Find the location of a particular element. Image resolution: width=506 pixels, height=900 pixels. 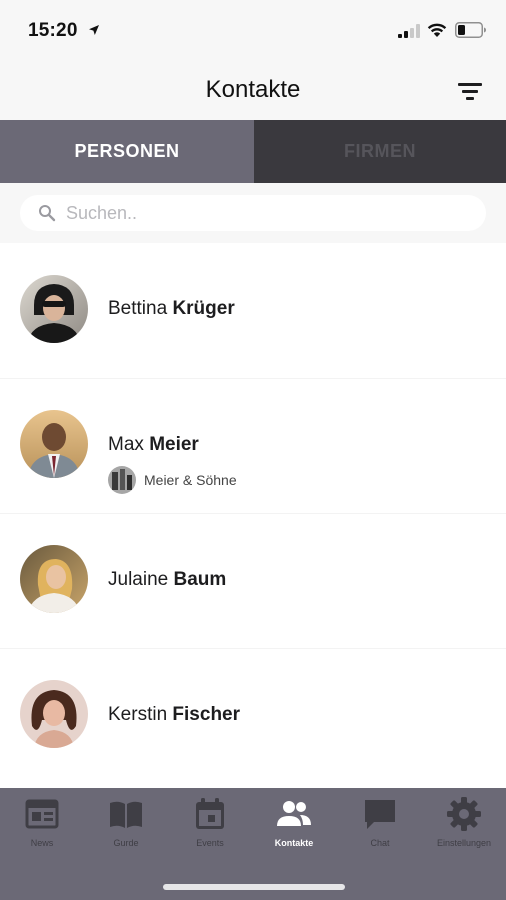

wifi-icon is located at coordinates (437, 30).